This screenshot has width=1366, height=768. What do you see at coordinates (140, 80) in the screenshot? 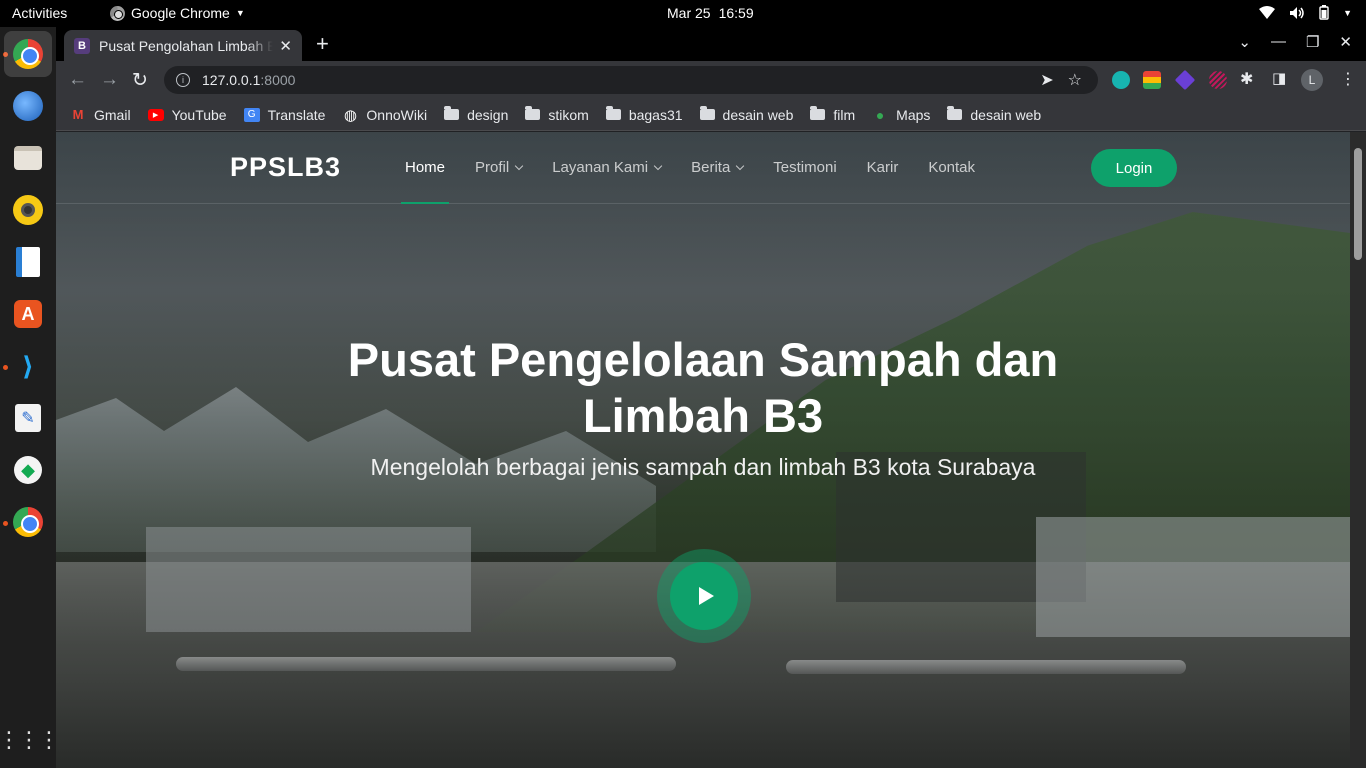
I see `reload-button: ↻` at bounding box center [140, 80].